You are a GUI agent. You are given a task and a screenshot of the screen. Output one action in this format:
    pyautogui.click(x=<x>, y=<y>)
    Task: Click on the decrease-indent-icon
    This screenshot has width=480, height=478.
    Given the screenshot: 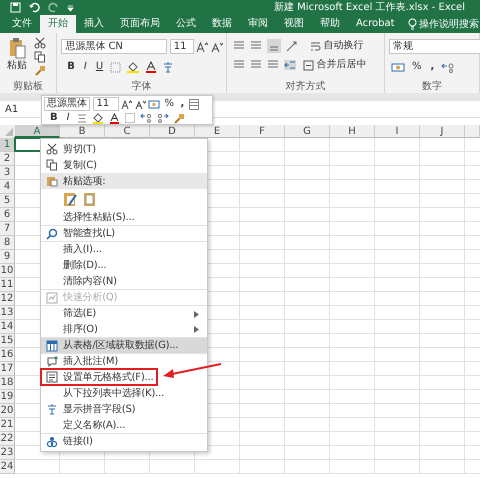 What is the action you would take?
    pyautogui.click(x=290, y=65)
    